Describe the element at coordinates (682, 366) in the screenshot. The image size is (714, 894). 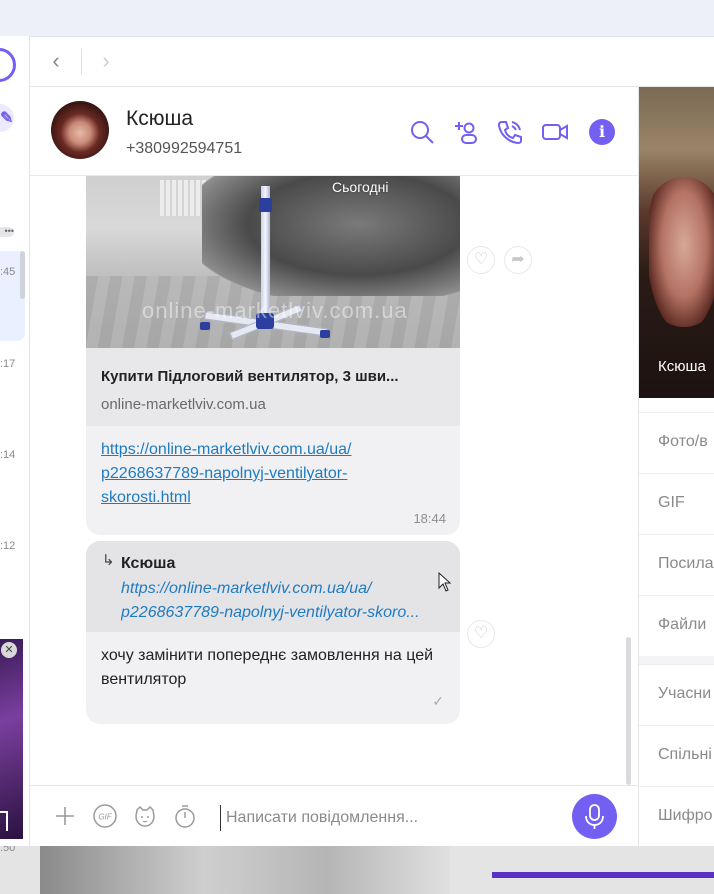
I see `photo-contact-name: Ксюша` at that location.